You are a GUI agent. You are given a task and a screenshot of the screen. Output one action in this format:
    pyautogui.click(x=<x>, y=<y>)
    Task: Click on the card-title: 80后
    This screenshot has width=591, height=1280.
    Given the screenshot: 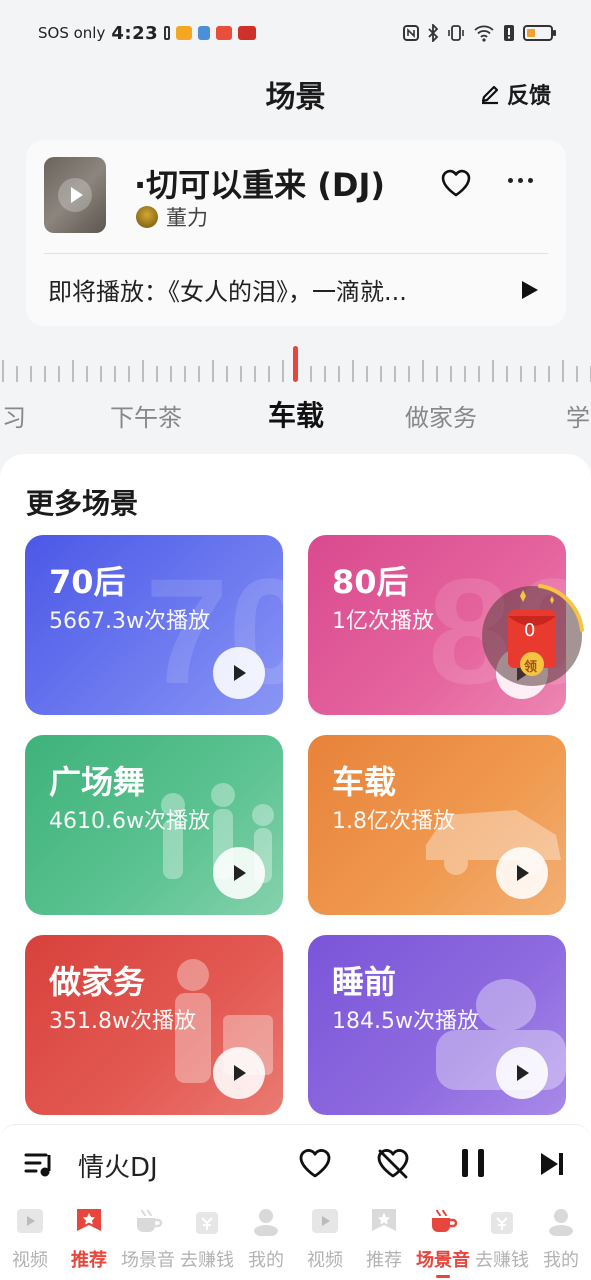 What is the action you would take?
    pyautogui.click(x=370, y=582)
    